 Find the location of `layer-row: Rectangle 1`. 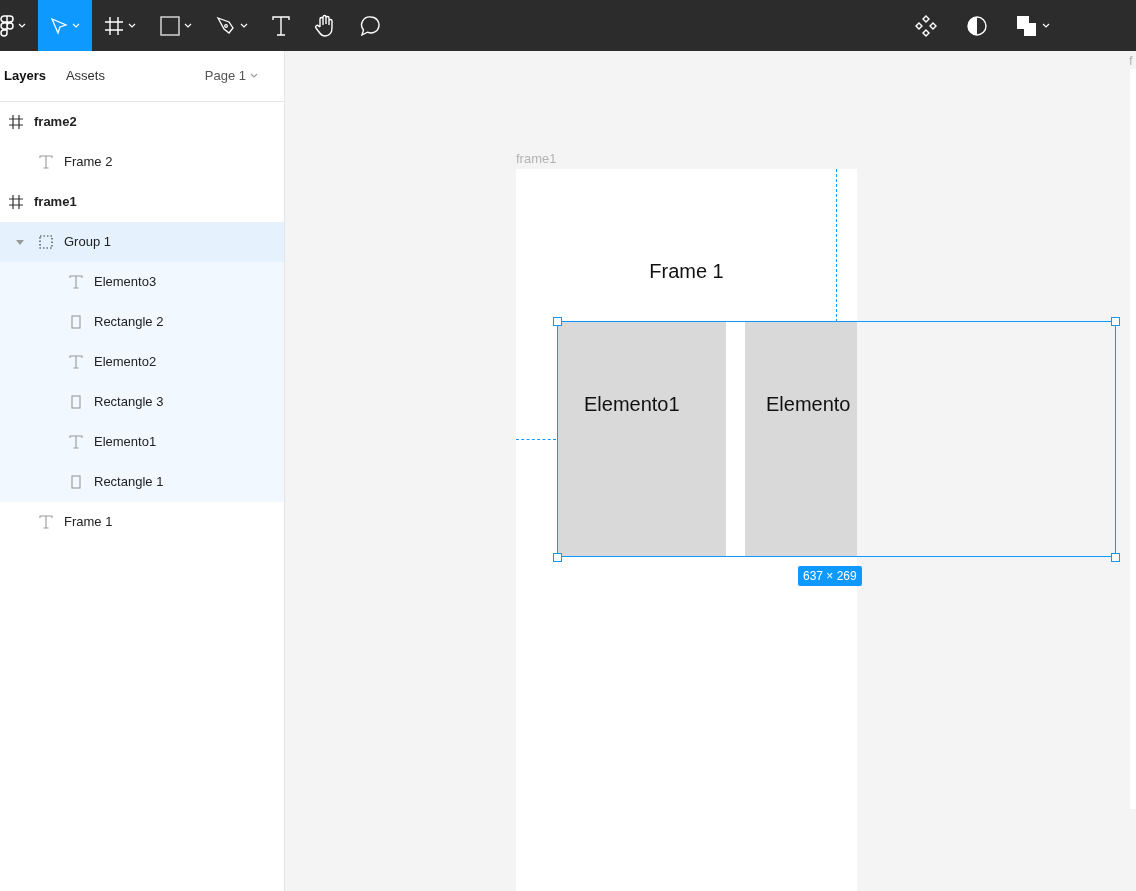

layer-row: Rectangle 1 is located at coordinates (142, 482).